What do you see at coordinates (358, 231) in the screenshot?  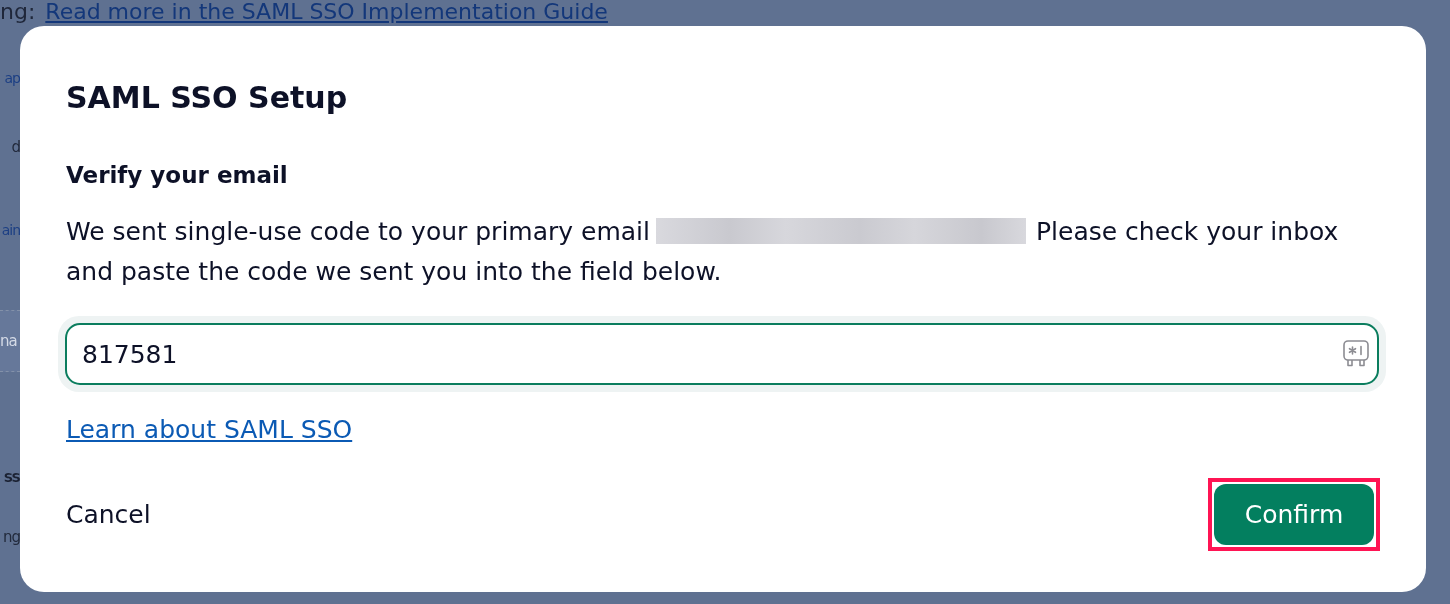 I see `message-text: We sent single-use code to your primary email` at bounding box center [358, 231].